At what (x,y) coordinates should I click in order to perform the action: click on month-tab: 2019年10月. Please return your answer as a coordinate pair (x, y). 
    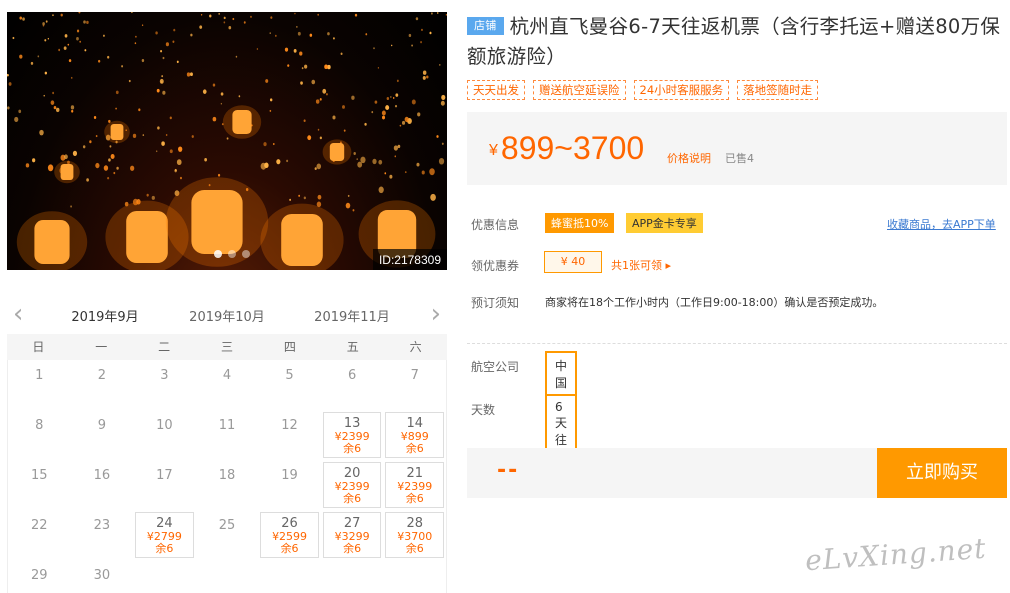
    Looking at the image, I should click on (227, 320).